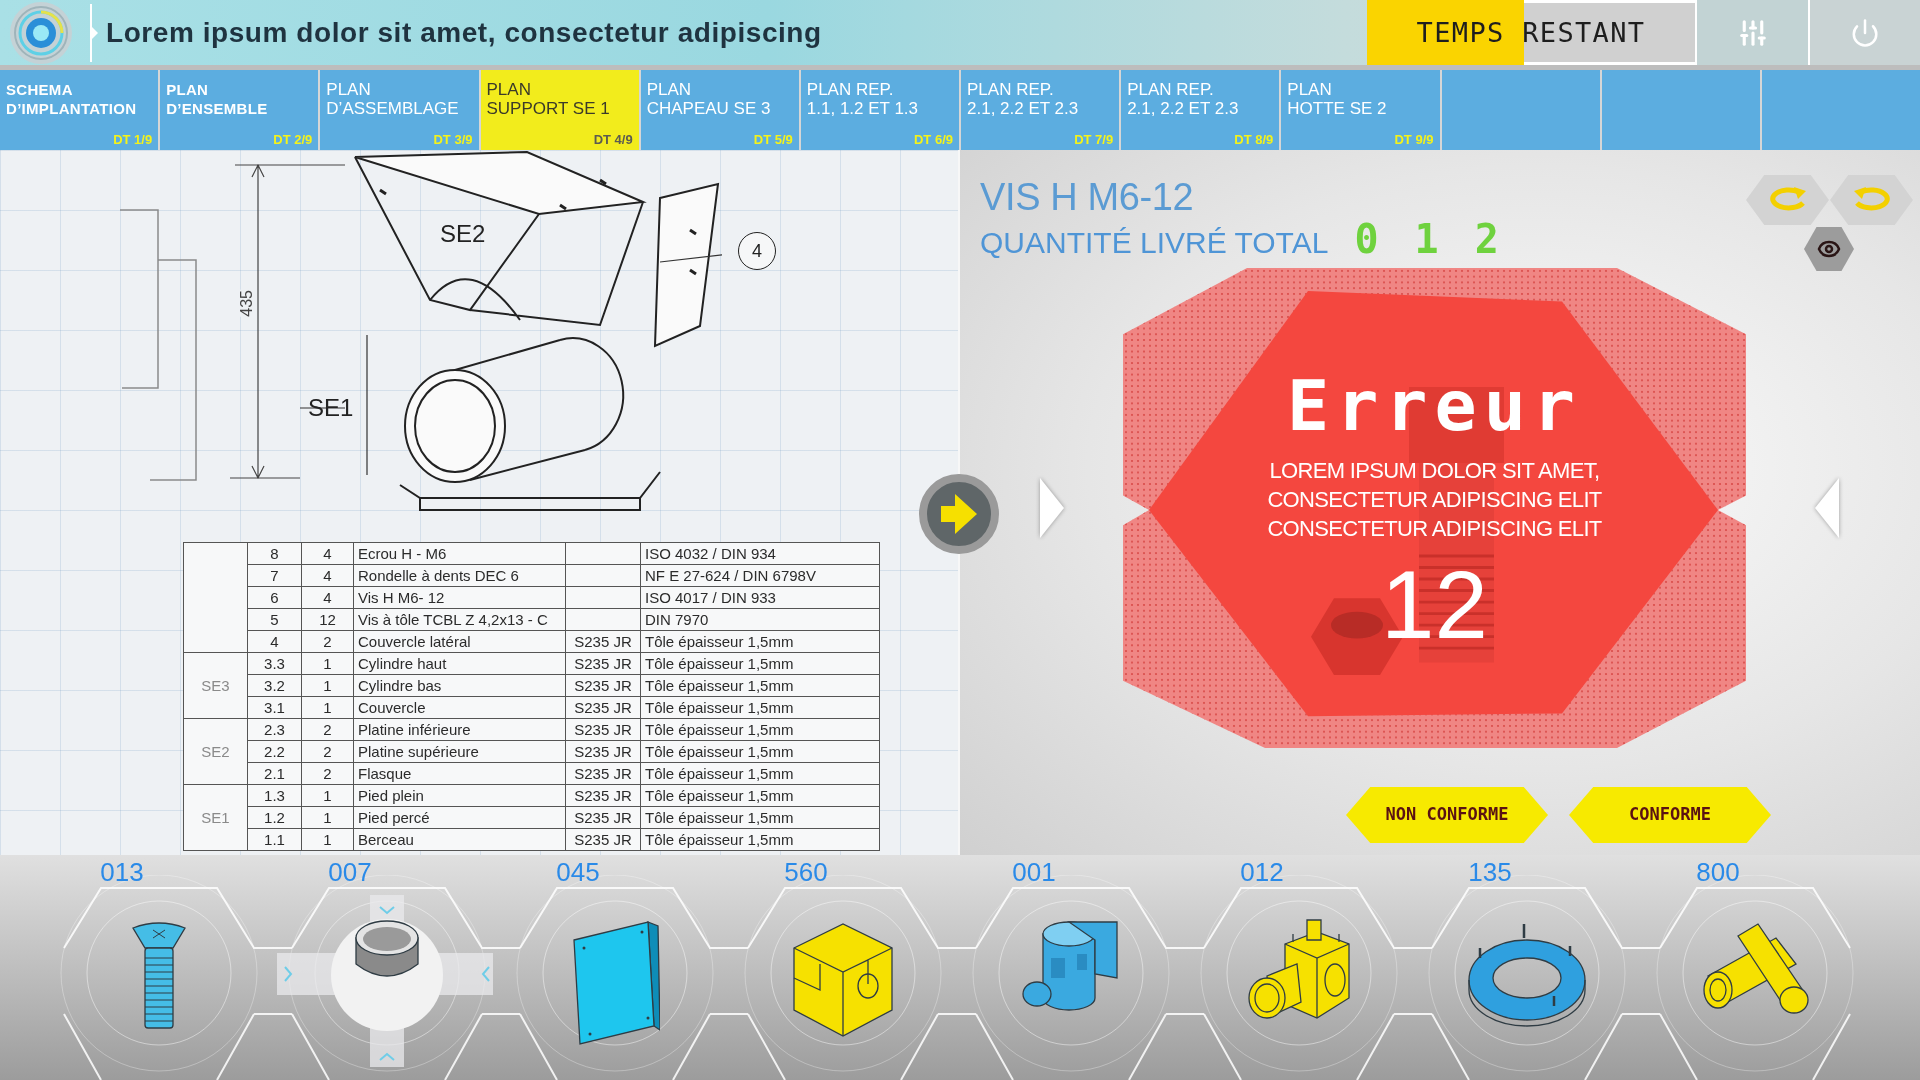  I want to click on table-cell: 1.3, so click(274, 795).